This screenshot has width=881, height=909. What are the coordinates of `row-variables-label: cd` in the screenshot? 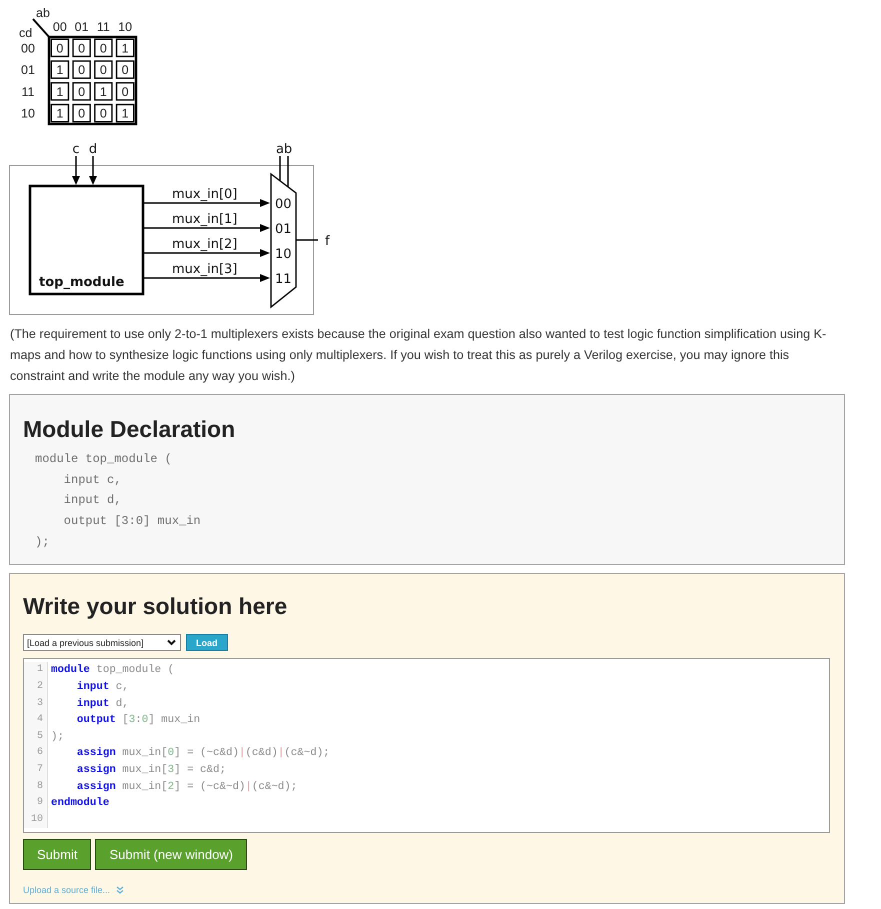 It's located at (25, 33).